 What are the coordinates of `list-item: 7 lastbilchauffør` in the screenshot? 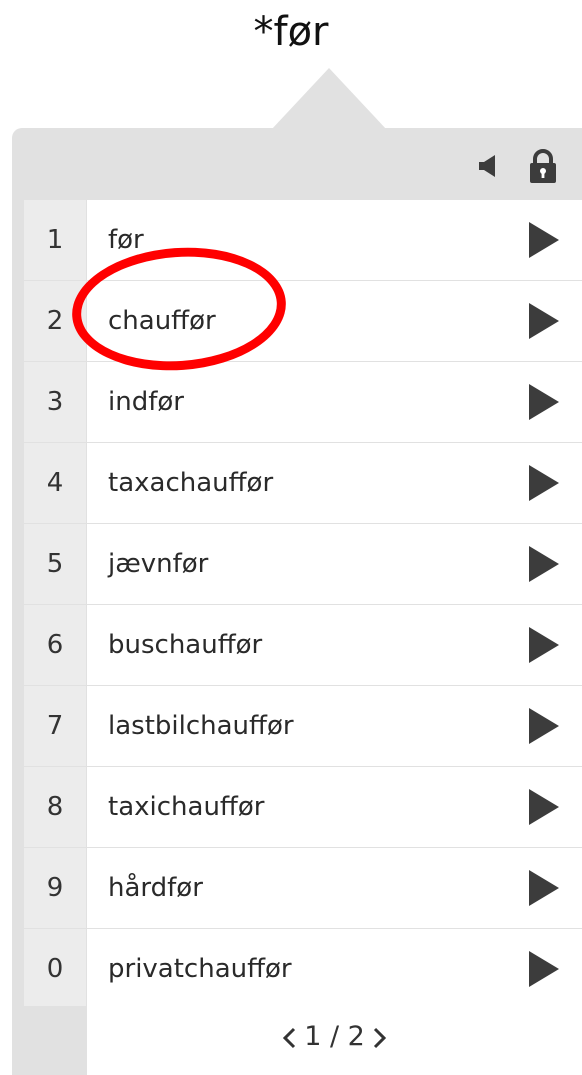 It's located at (303, 726).